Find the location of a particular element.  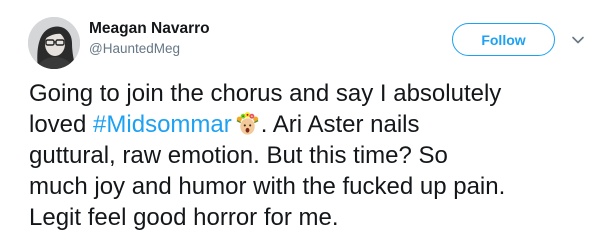

user-display-name: Meagan Navarro is located at coordinates (149, 29).